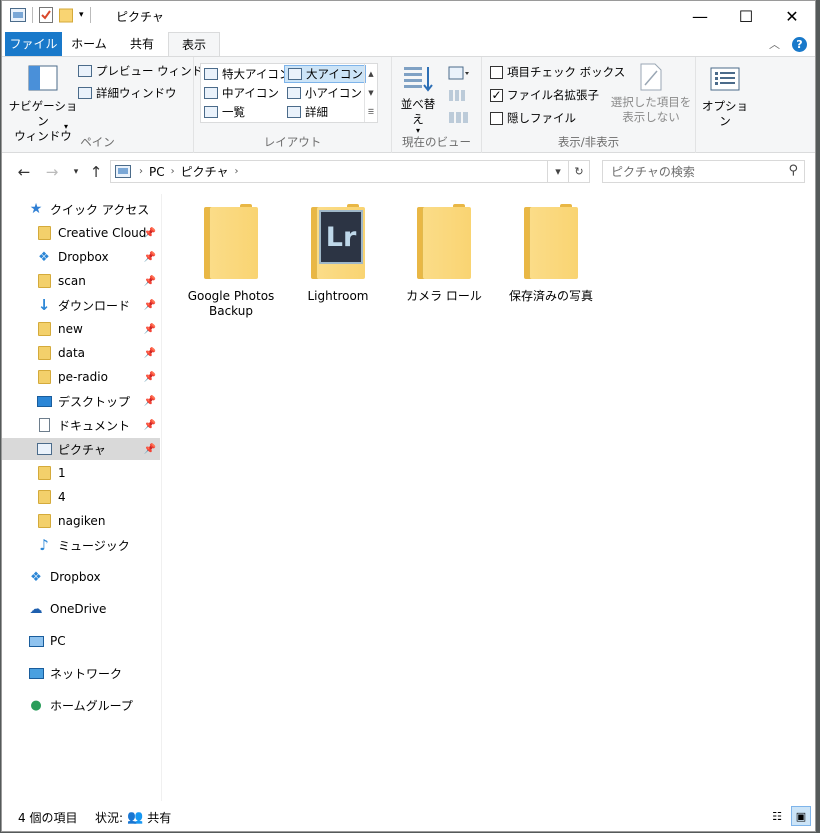 This screenshot has width=820, height=833. Describe the element at coordinates (81, 705) in the screenshot. I see `sidebar-item-homegroup: ● ホームグループ` at that location.